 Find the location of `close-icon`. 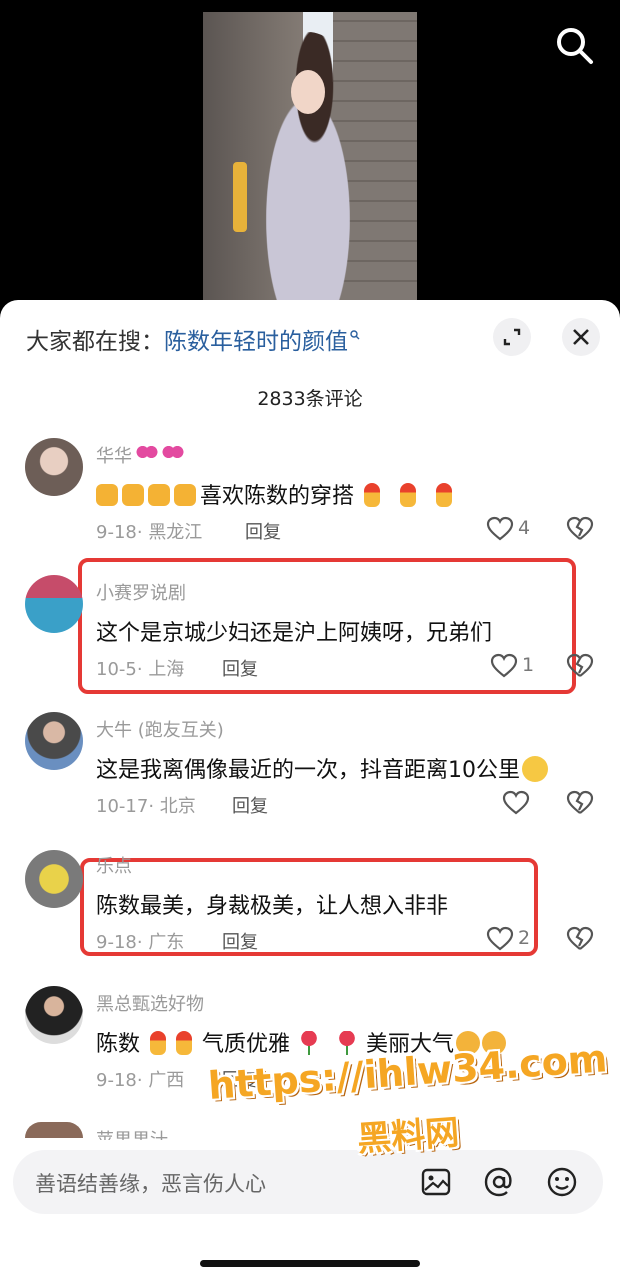

close-icon is located at coordinates (581, 337).